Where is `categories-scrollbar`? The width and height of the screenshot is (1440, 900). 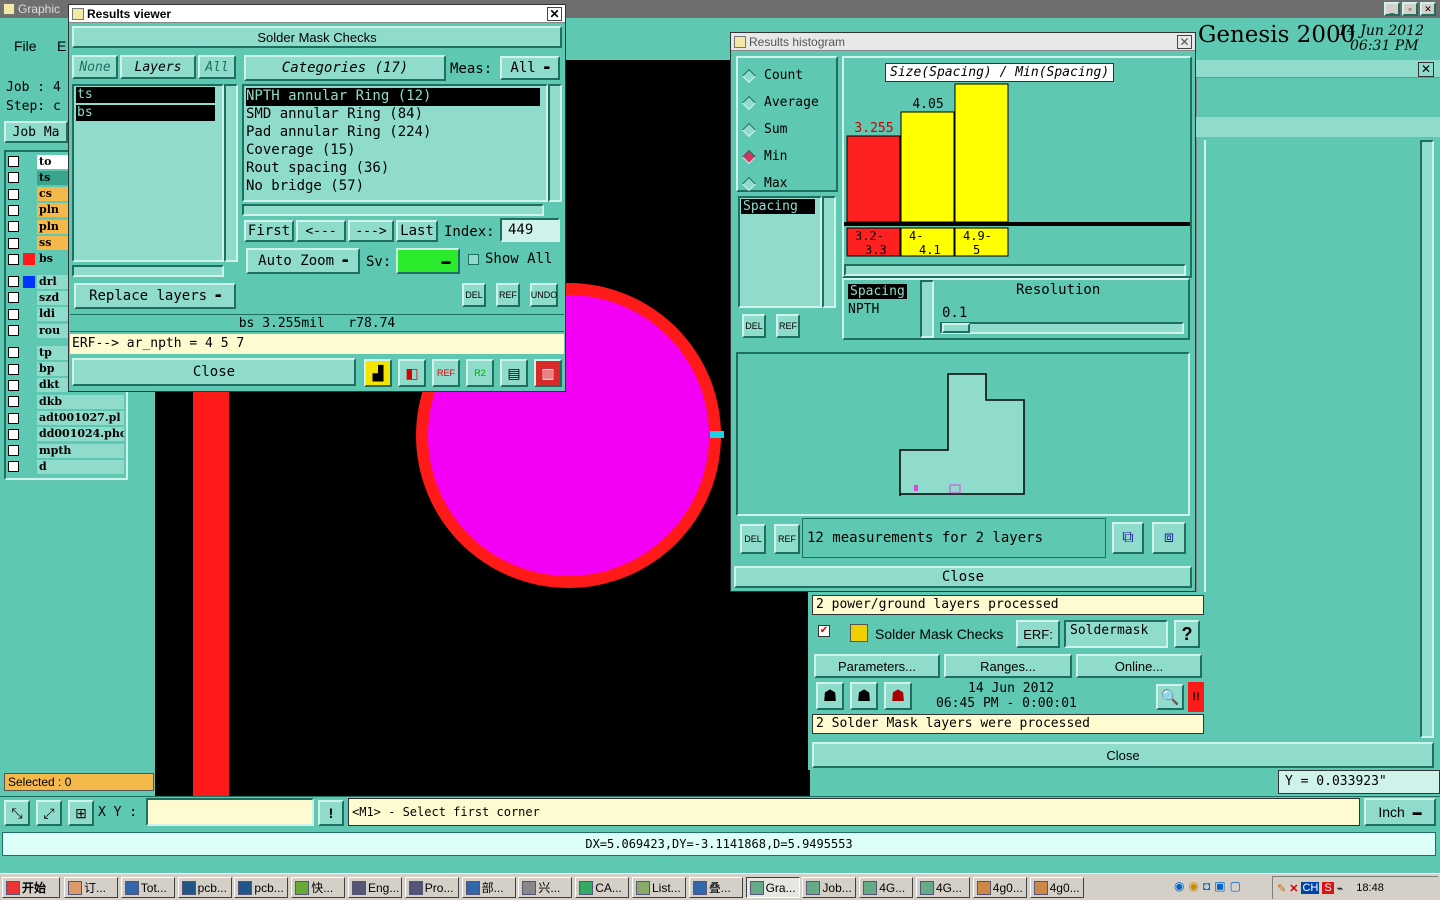
categories-scrollbar is located at coordinates (555, 143).